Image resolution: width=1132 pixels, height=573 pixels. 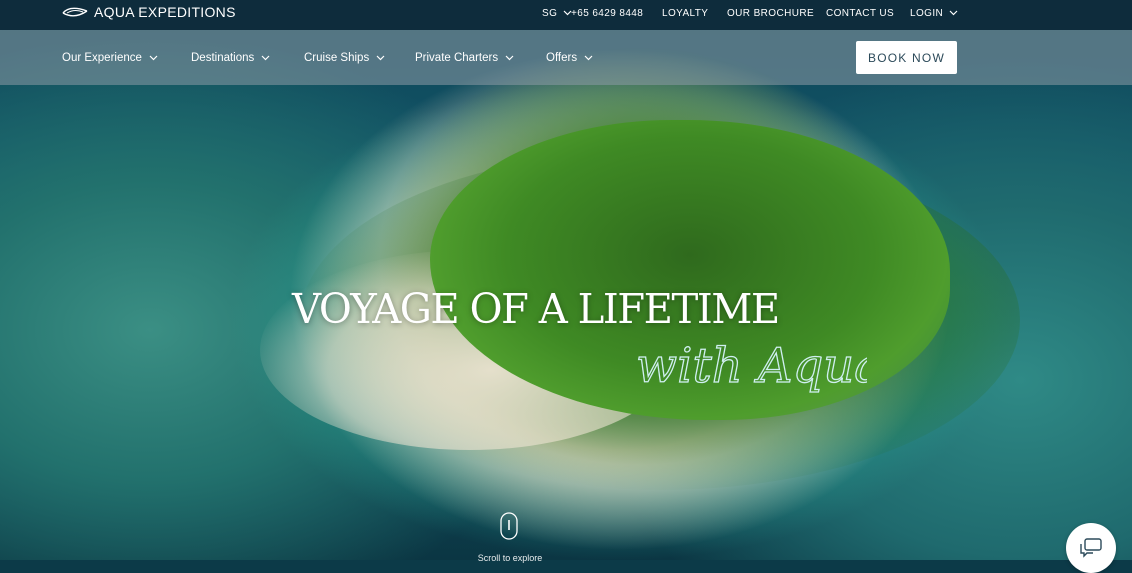 I want to click on region-selector: SG, so click(x=557, y=13).